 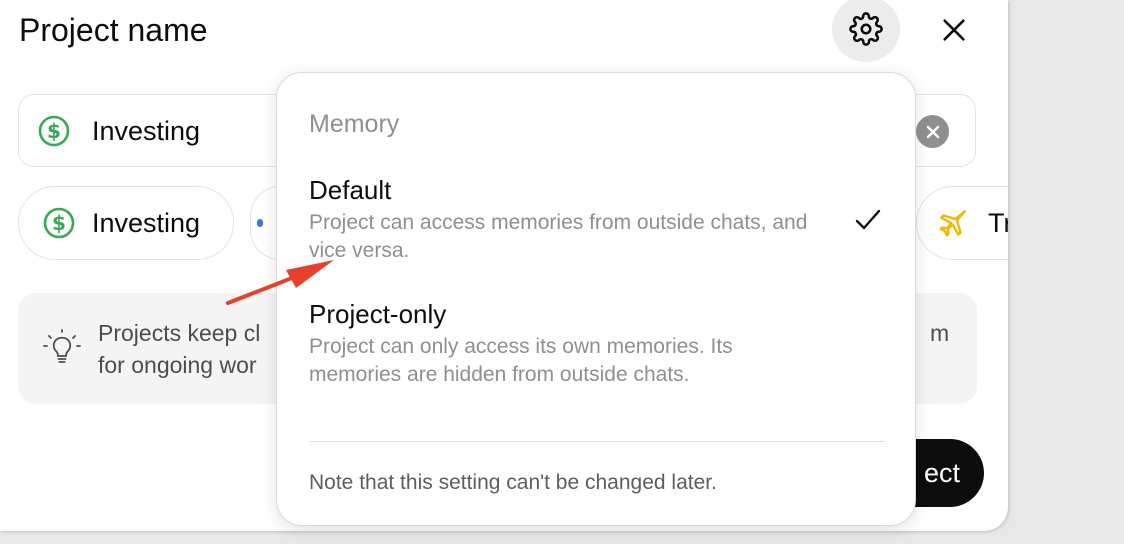 I want to click on partial-icon, so click(x=260, y=223).